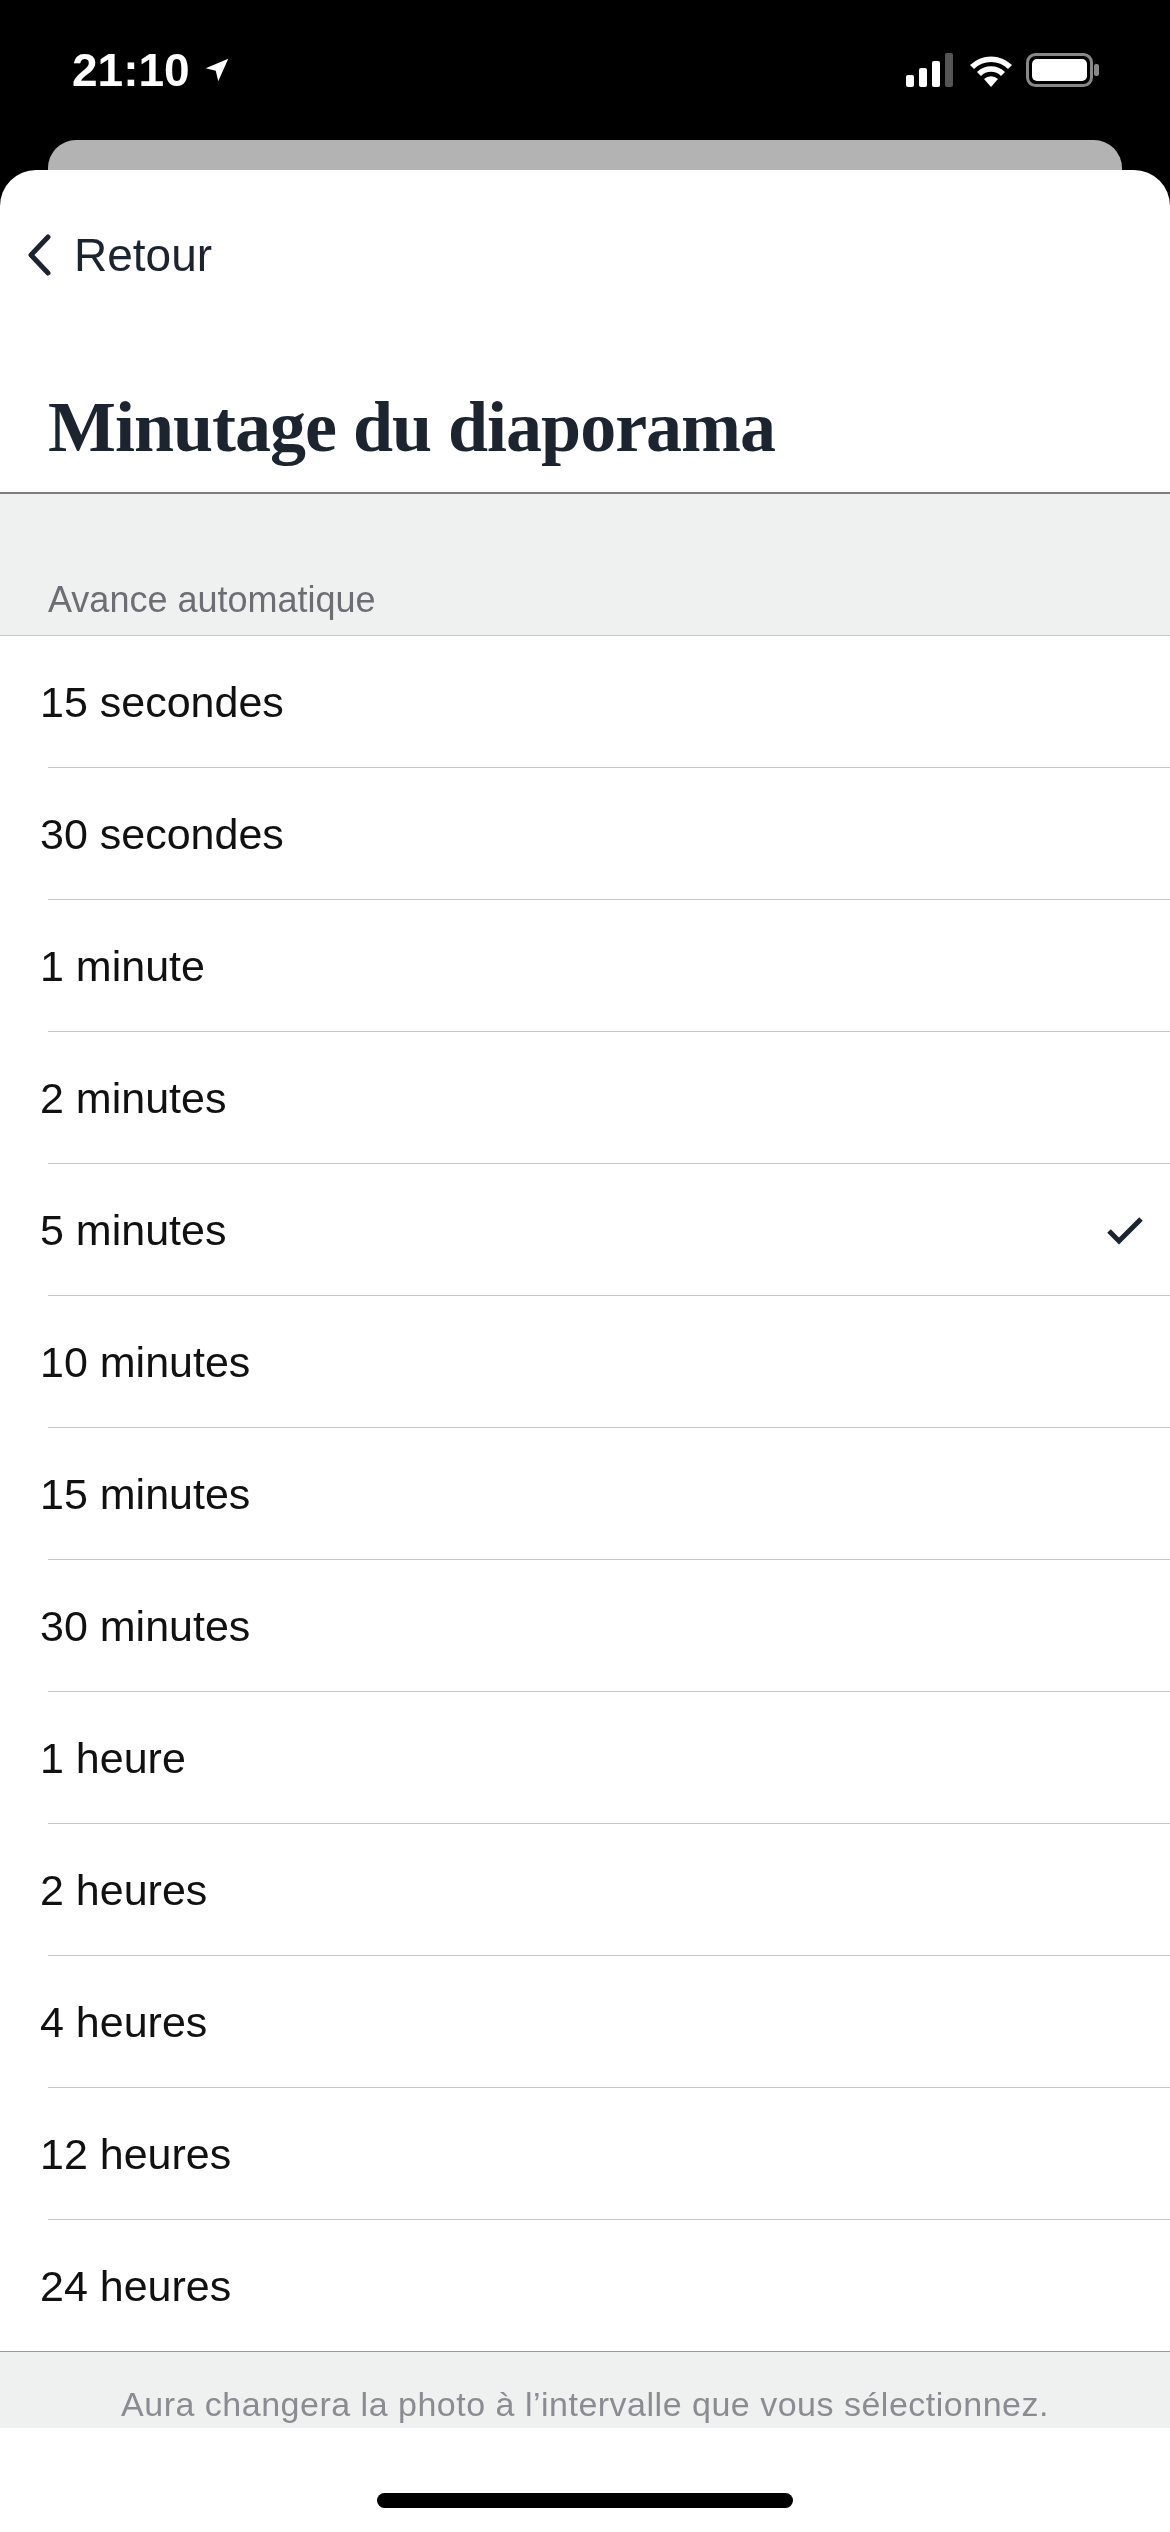 The width and height of the screenshot is (1170, 2532). I want to click on section-header: Avance automatique, so click(212, 600).